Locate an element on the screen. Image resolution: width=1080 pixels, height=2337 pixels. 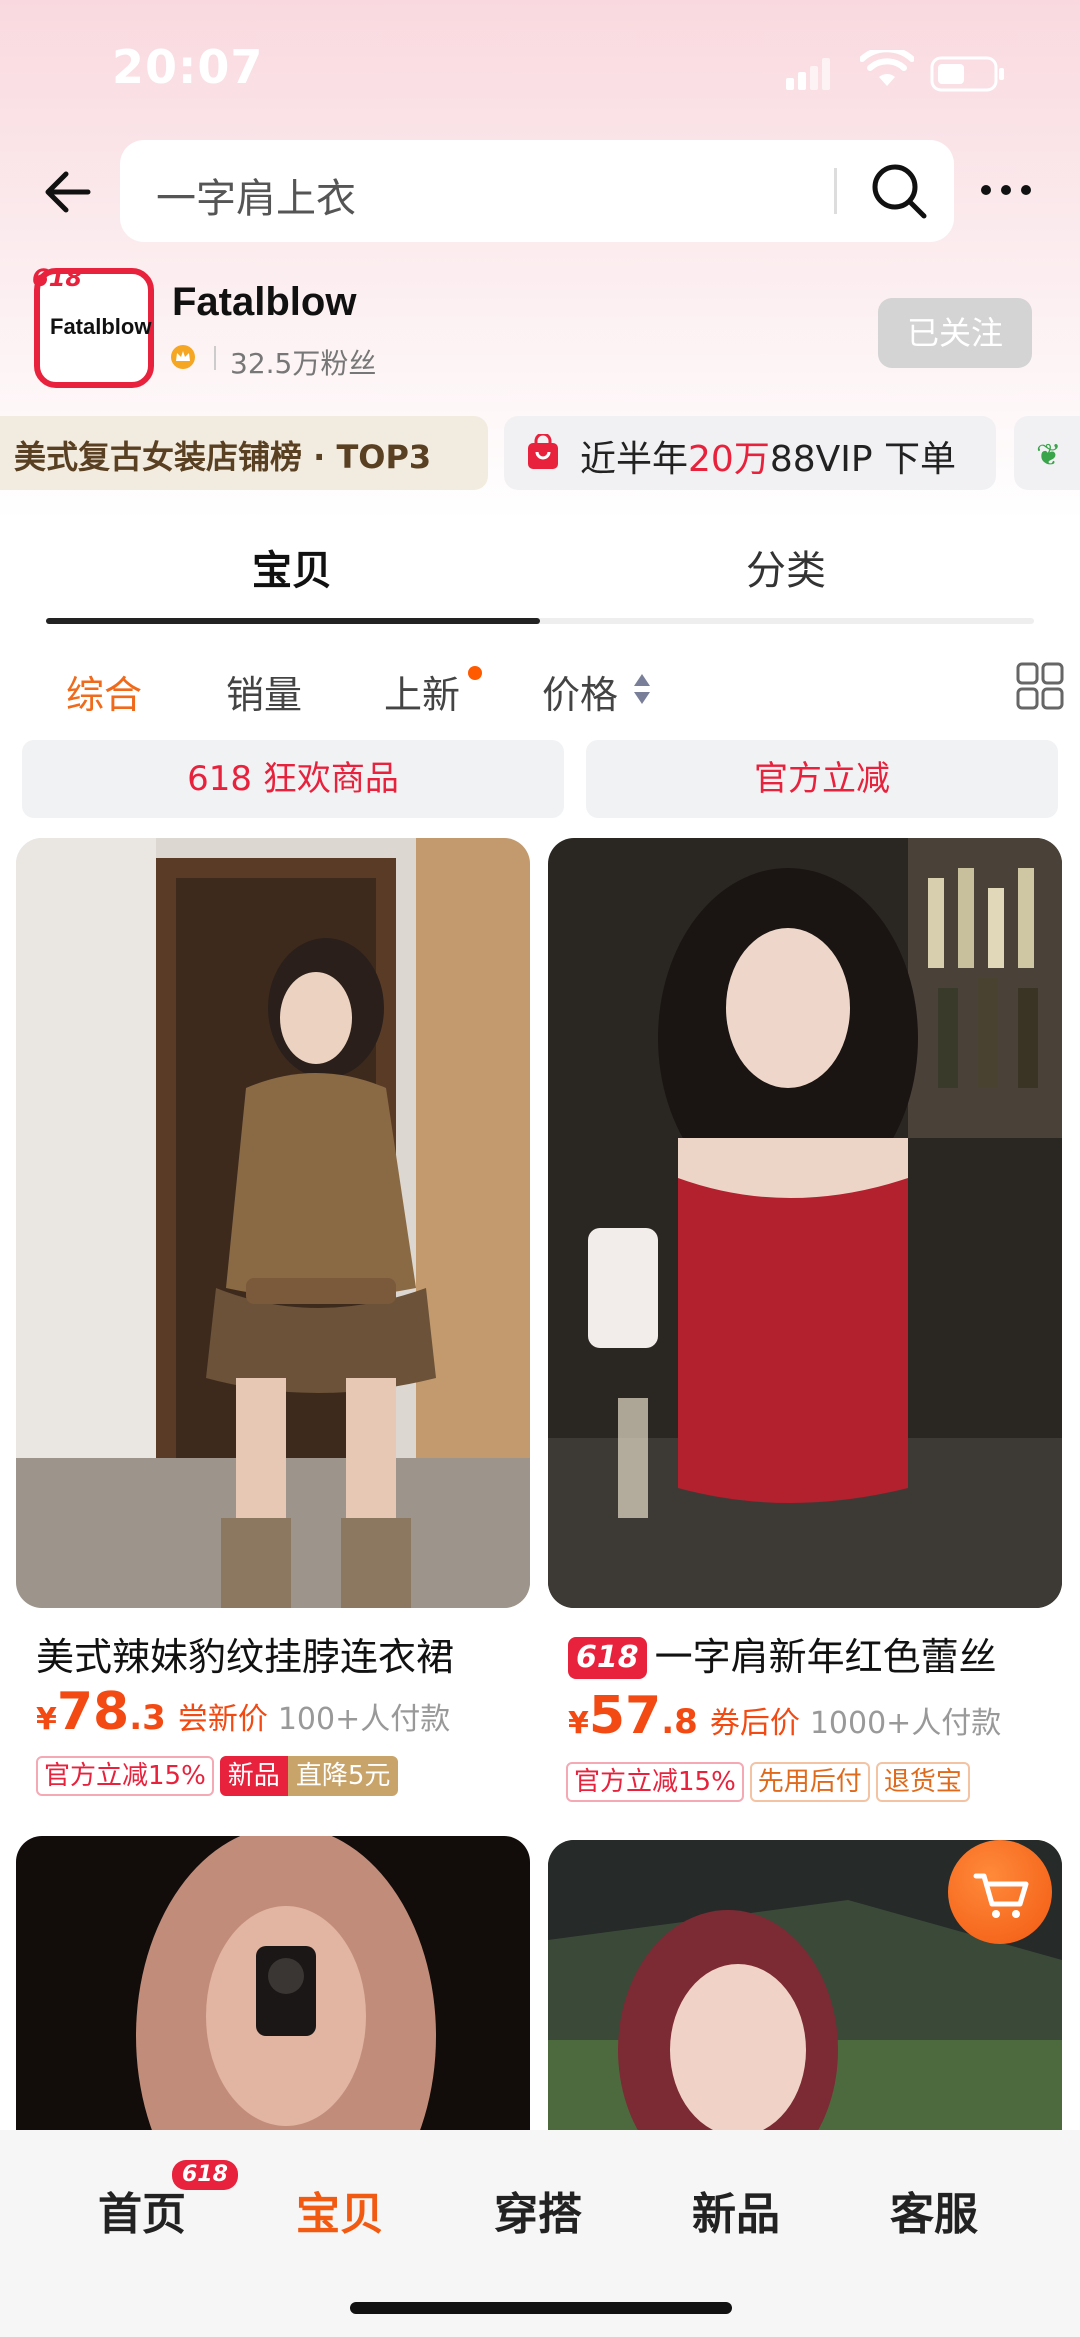
search-icon is located at coordinates (899, 191).